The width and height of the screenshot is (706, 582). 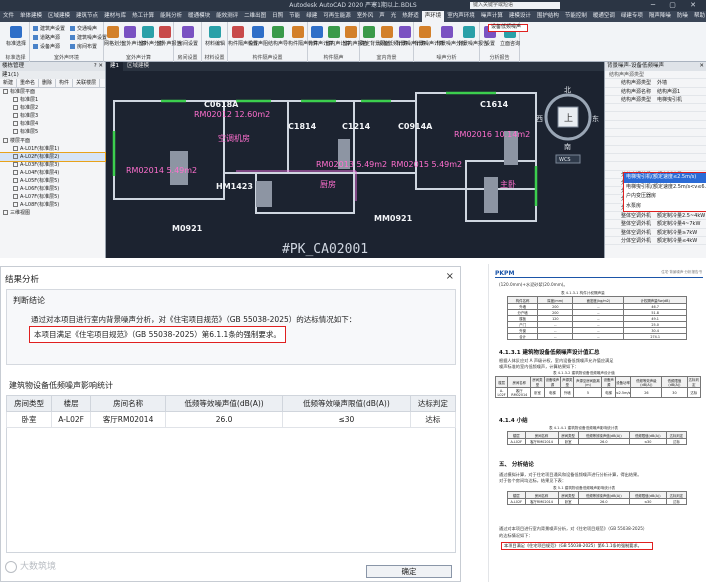 I want to click on tree-item: 标准层平面, so click(x=52, y=92).